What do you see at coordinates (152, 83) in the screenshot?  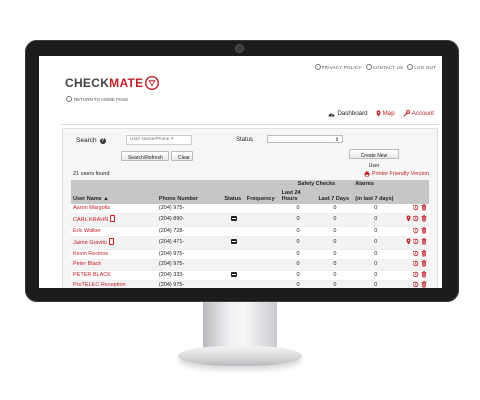 I see `logo-shield-icon` at bounding box center [152, 83].